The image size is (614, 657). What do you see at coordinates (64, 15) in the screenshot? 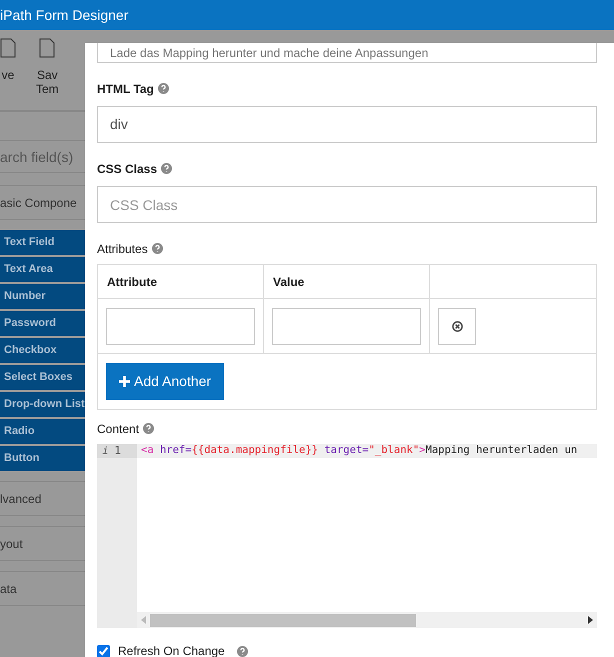
I see `window-title: iPath Form Designer` at bounding box center [64, 15].